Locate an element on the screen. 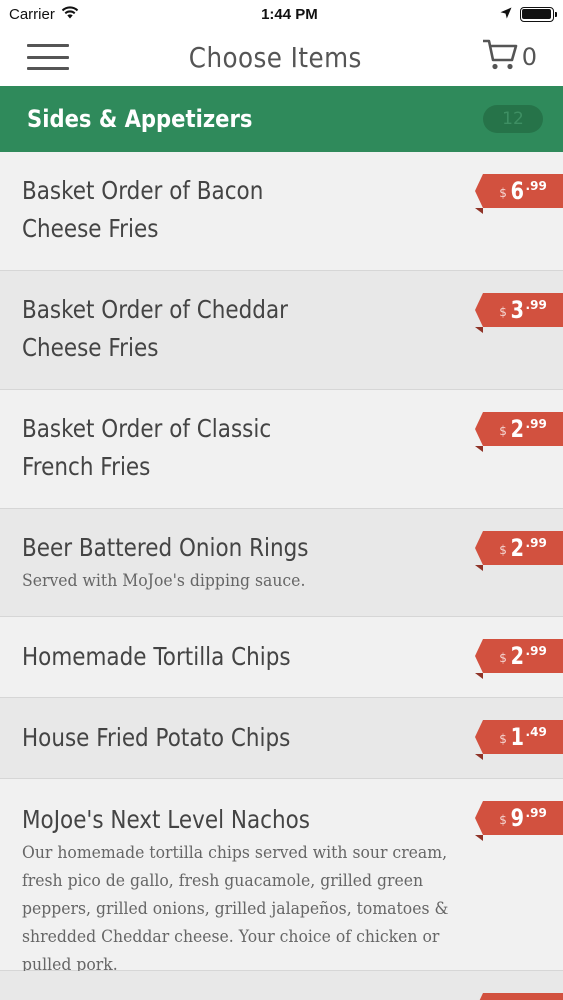 This screenshot has width=563, height=1000. item-name: Basket Order of Cheddar is located at coordinates (155, 309).